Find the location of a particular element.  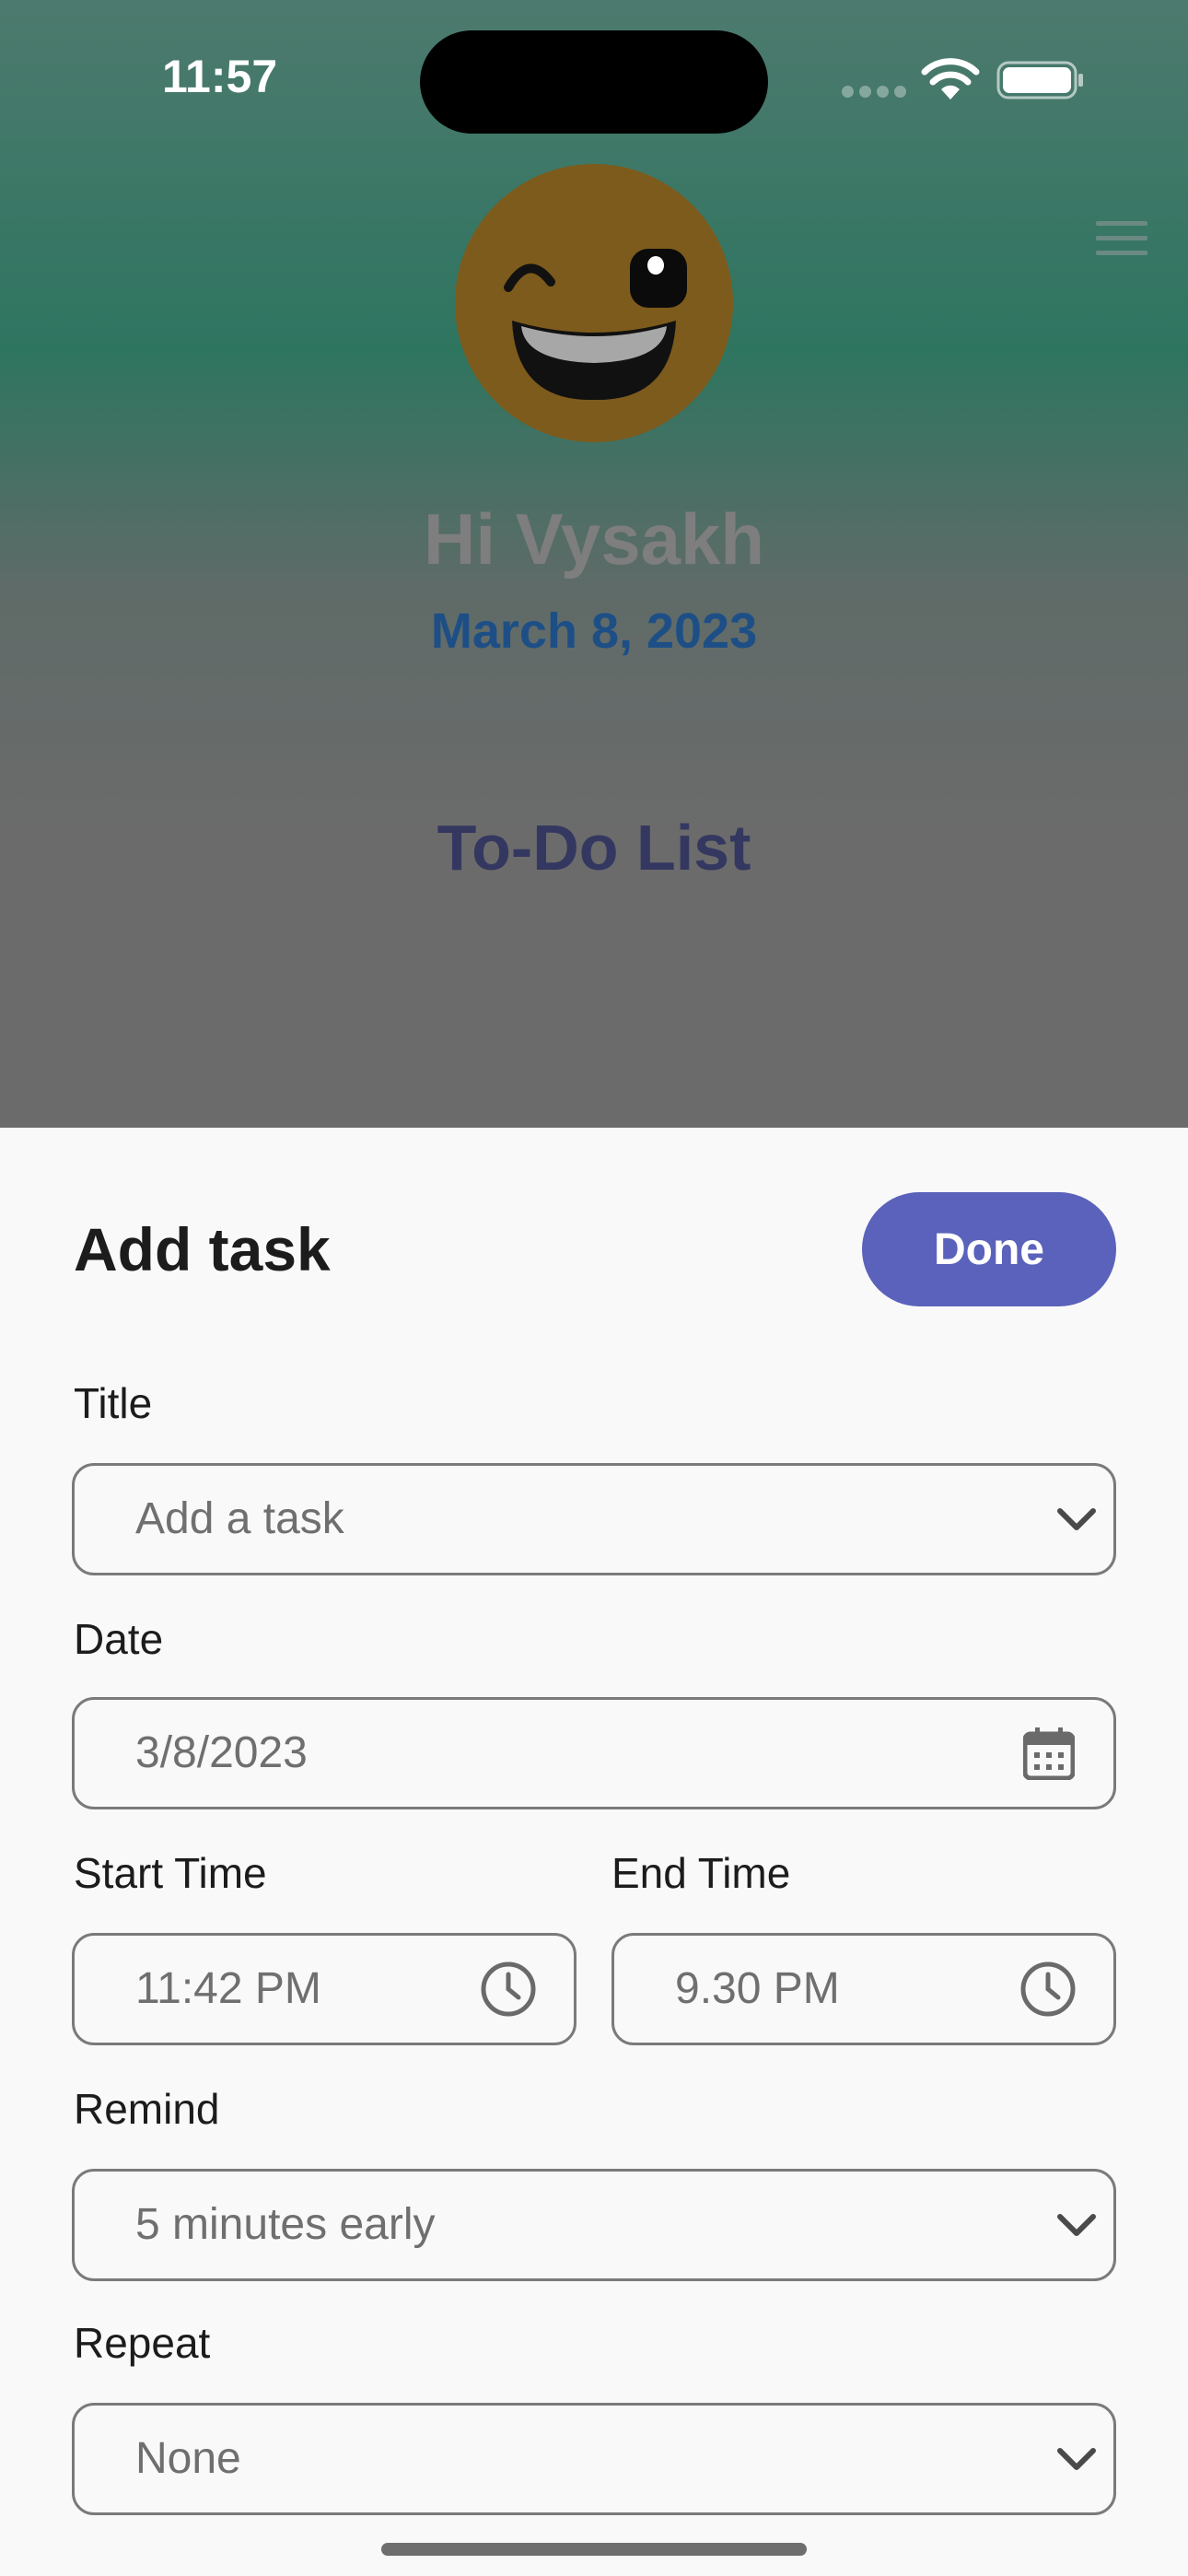

hamburger-menu-icon is located at coordinates (1121, 238).